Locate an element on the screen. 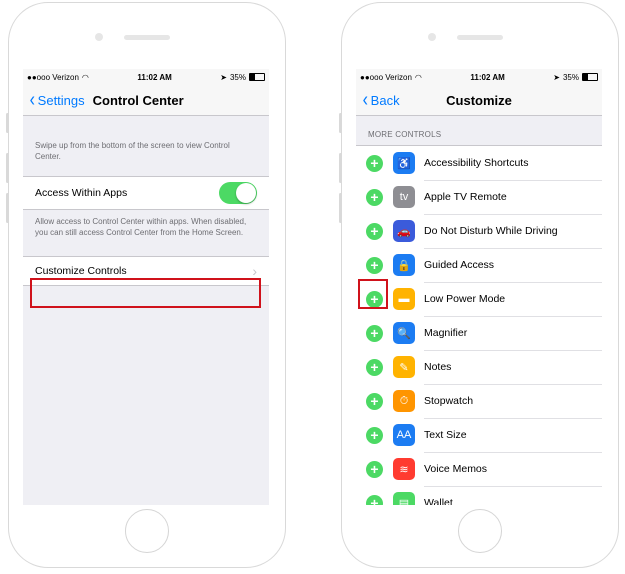 Image resolution: width=625 pixels, height=574 pixels. battery-icon: ▬ is located at coordinates (404, 299).